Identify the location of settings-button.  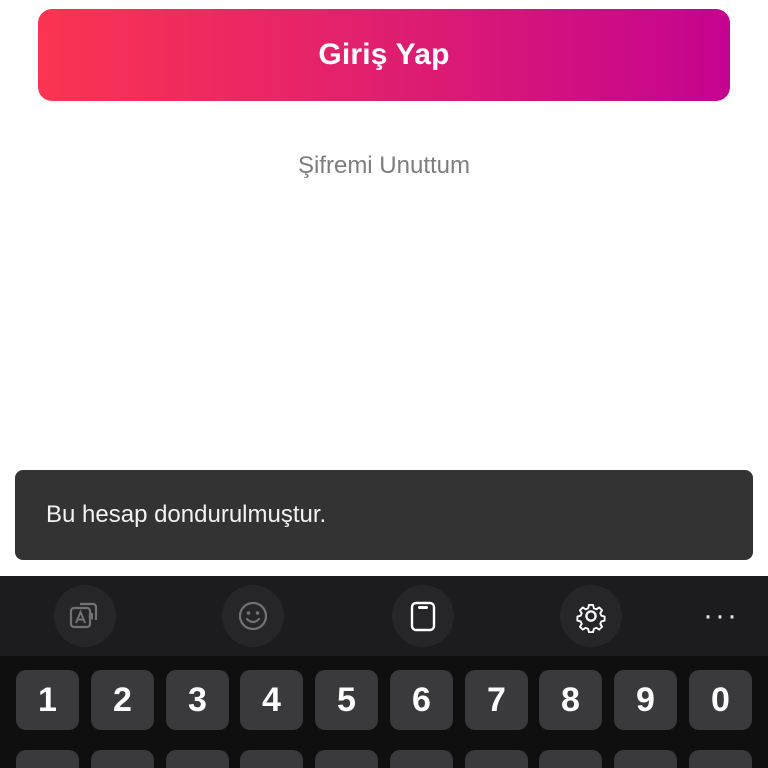
(591, 616).